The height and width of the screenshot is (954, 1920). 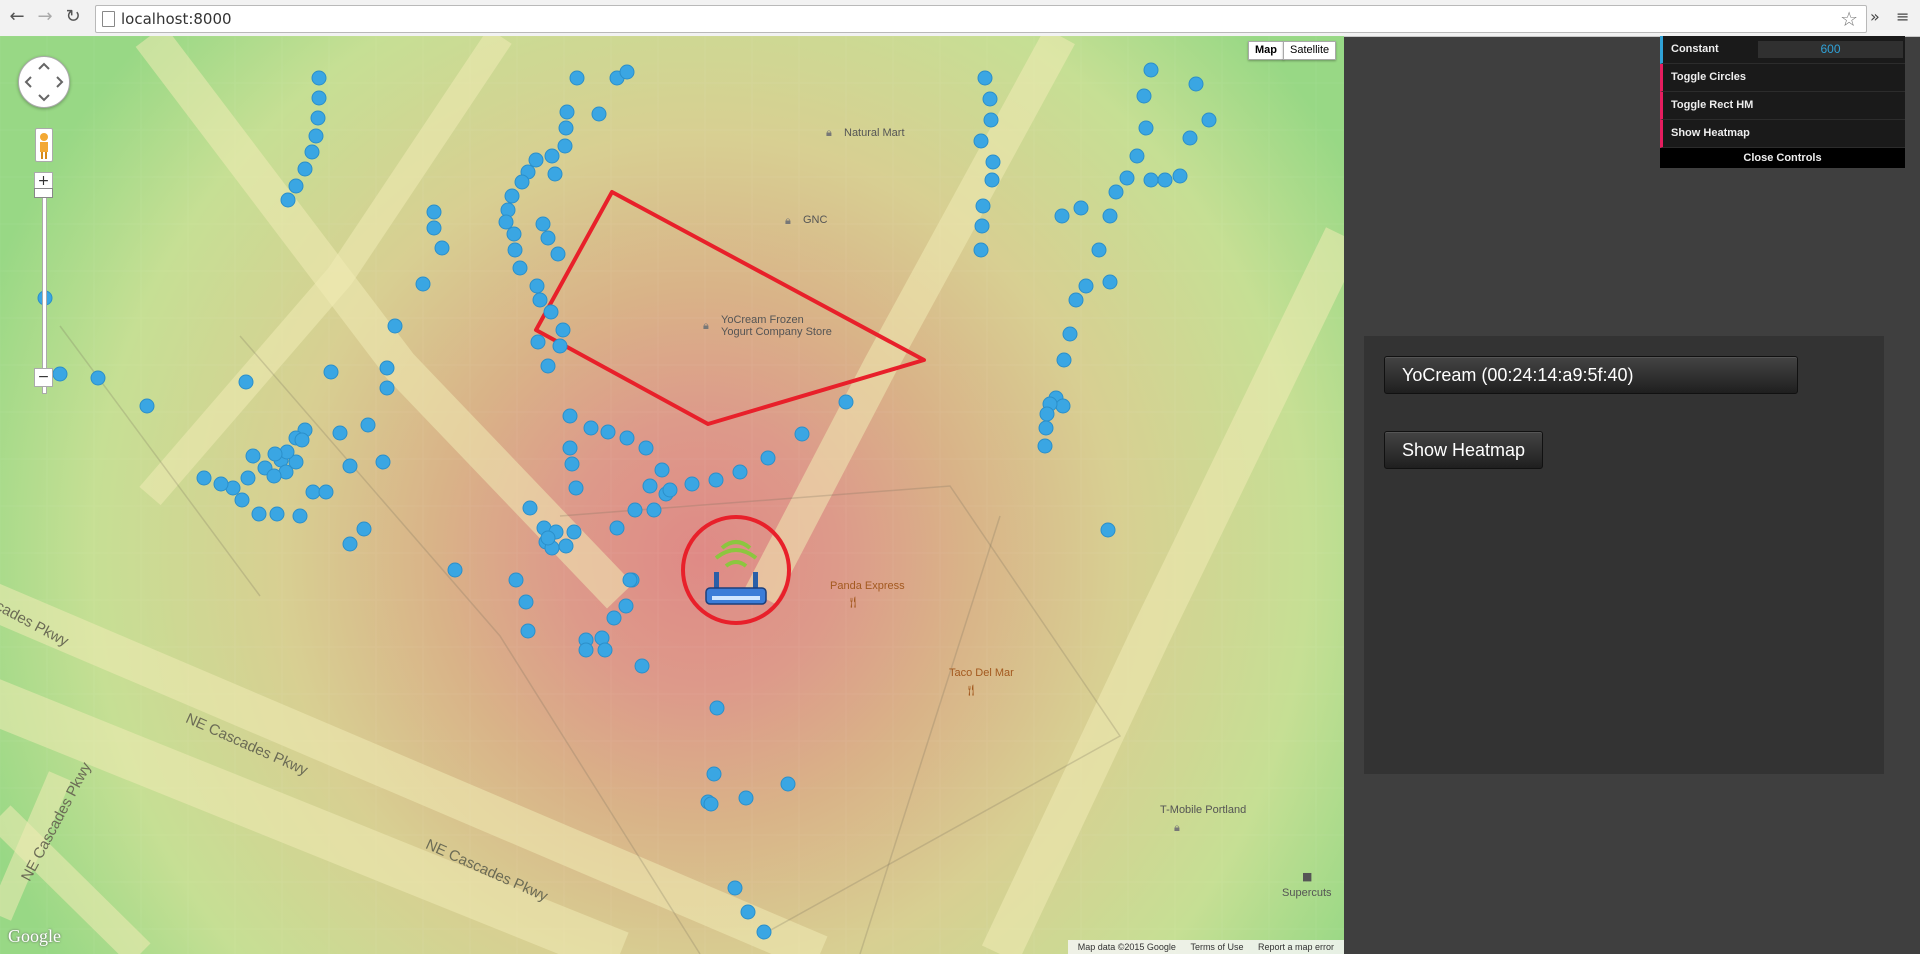 What do you see at coordinates (1849, 19) in the screenshot?
I see `bookmark-star-icon: ☆` at bounding box center [1849, 19].